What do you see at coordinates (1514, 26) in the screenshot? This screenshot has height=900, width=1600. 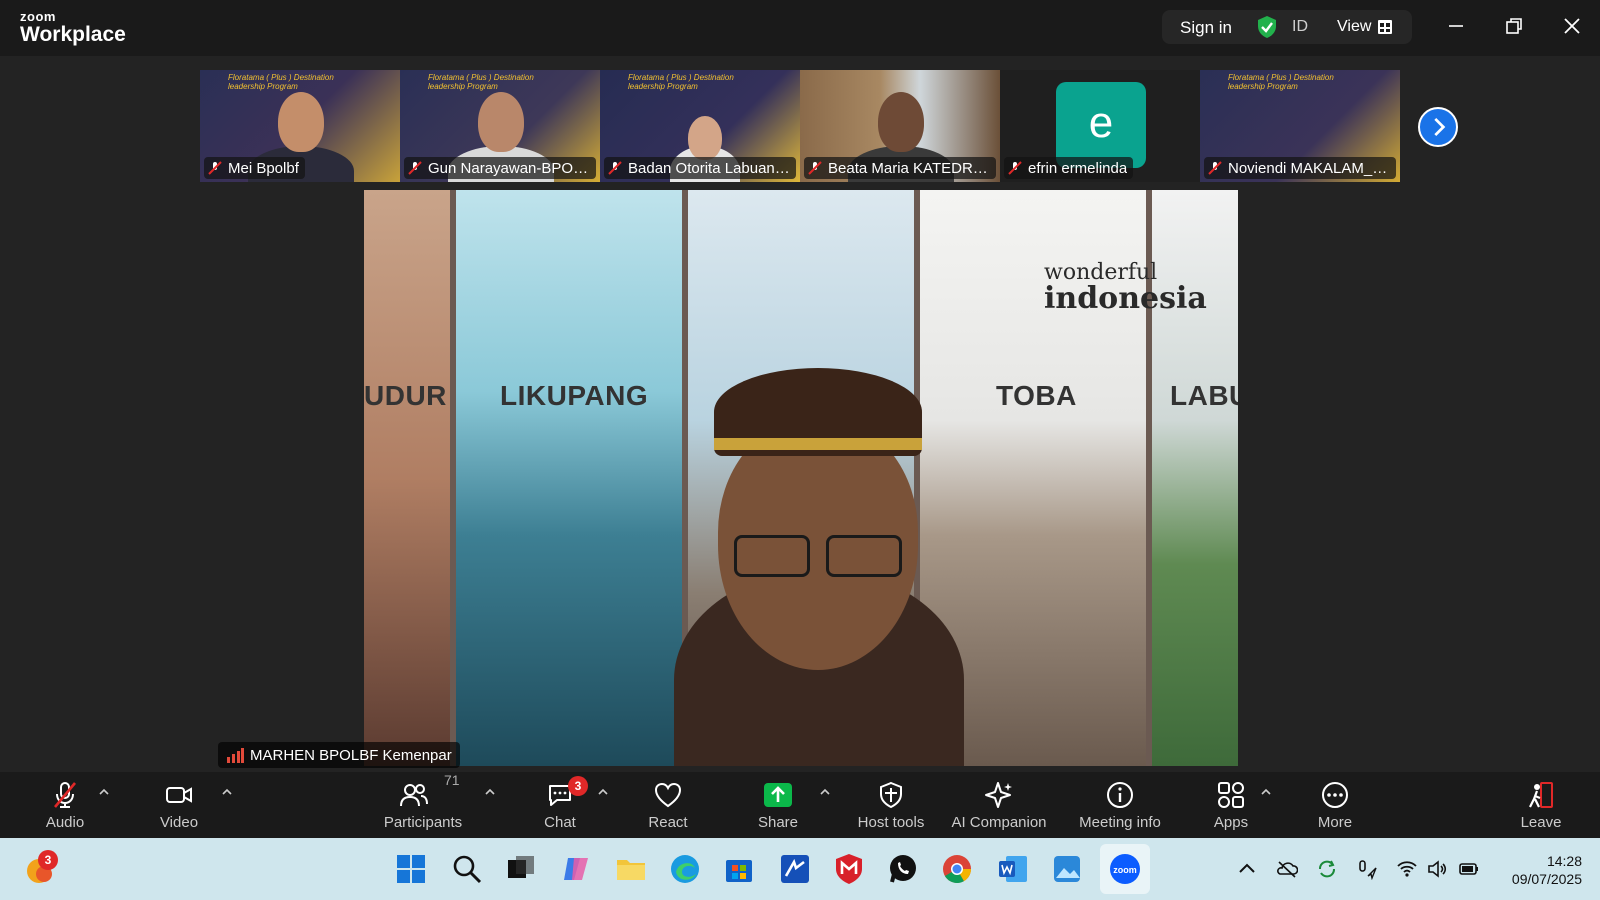 I see `restore-icon` at bounding box center [1514, 26].